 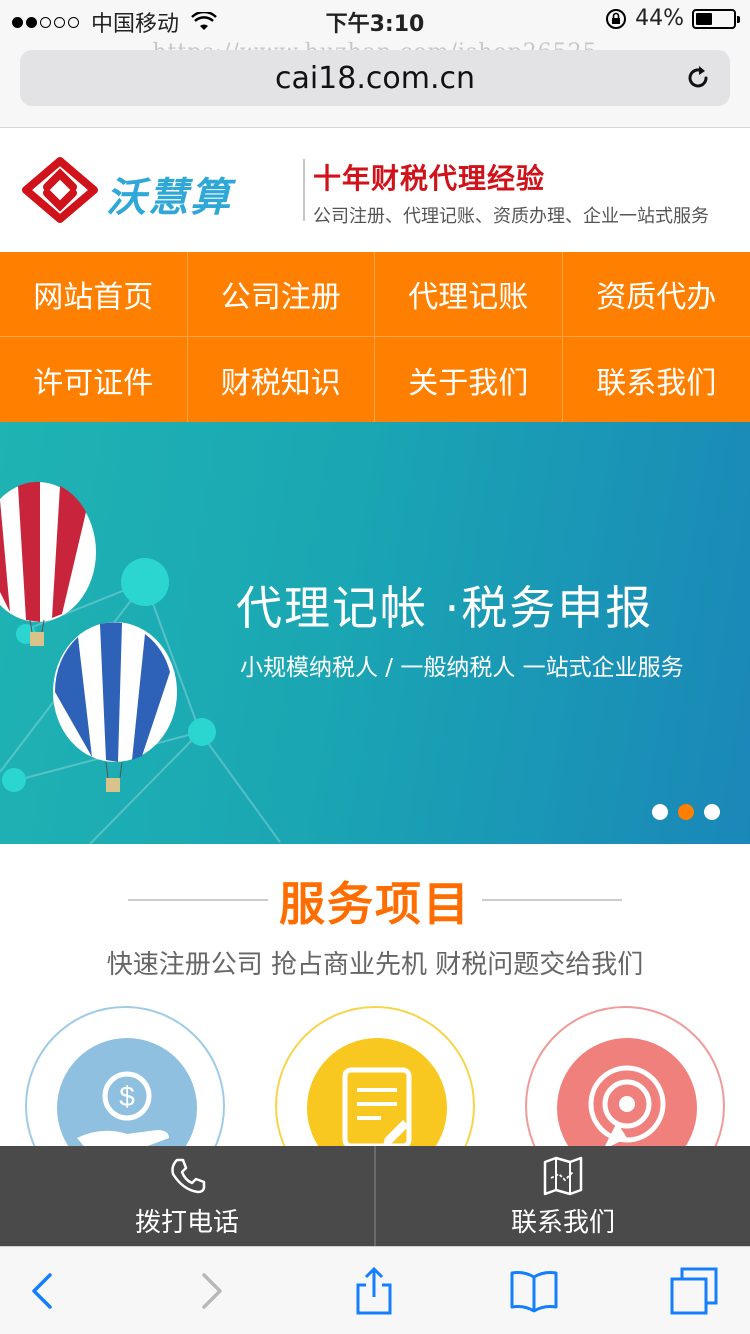 I want to click on tabs-icon, so click(x=694, y=1291).